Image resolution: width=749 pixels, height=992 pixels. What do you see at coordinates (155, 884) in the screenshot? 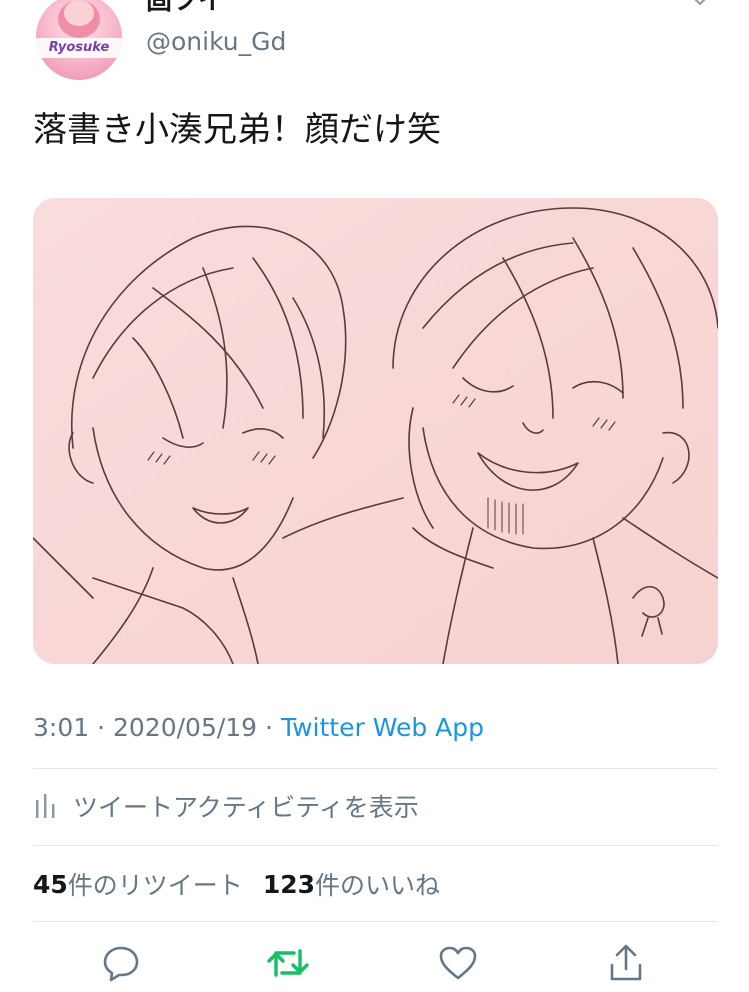
I see `retweet-label: 件のリツイート` at bounding box center [155, 884].